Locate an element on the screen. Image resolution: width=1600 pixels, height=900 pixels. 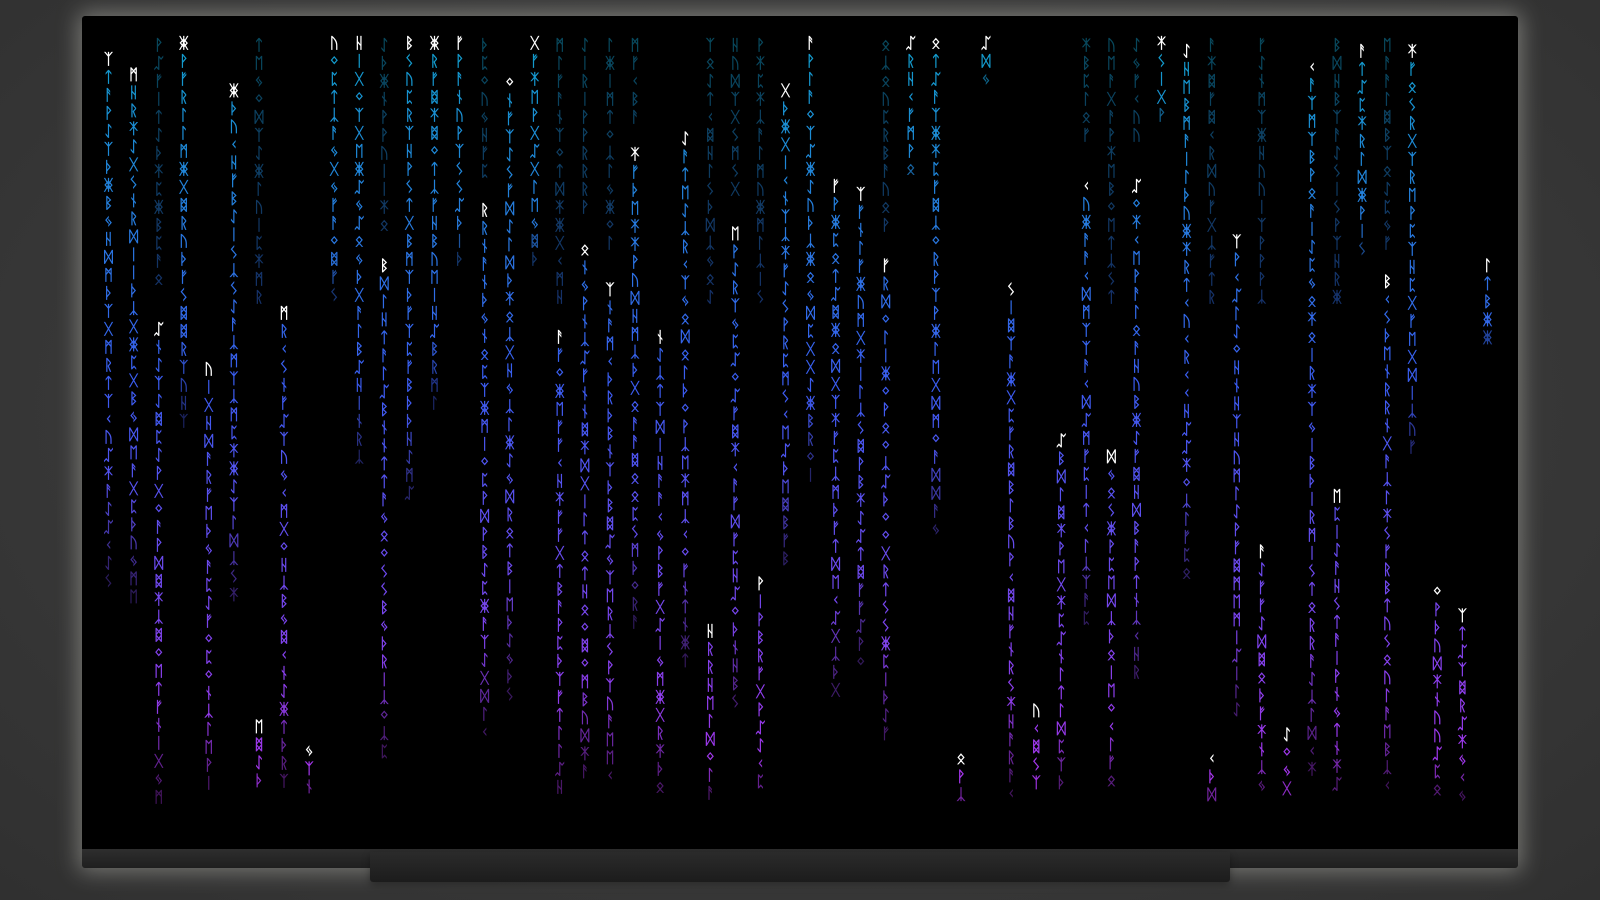
rain-faded-glyph: ᛥ is located at coordinates (1211, 81).